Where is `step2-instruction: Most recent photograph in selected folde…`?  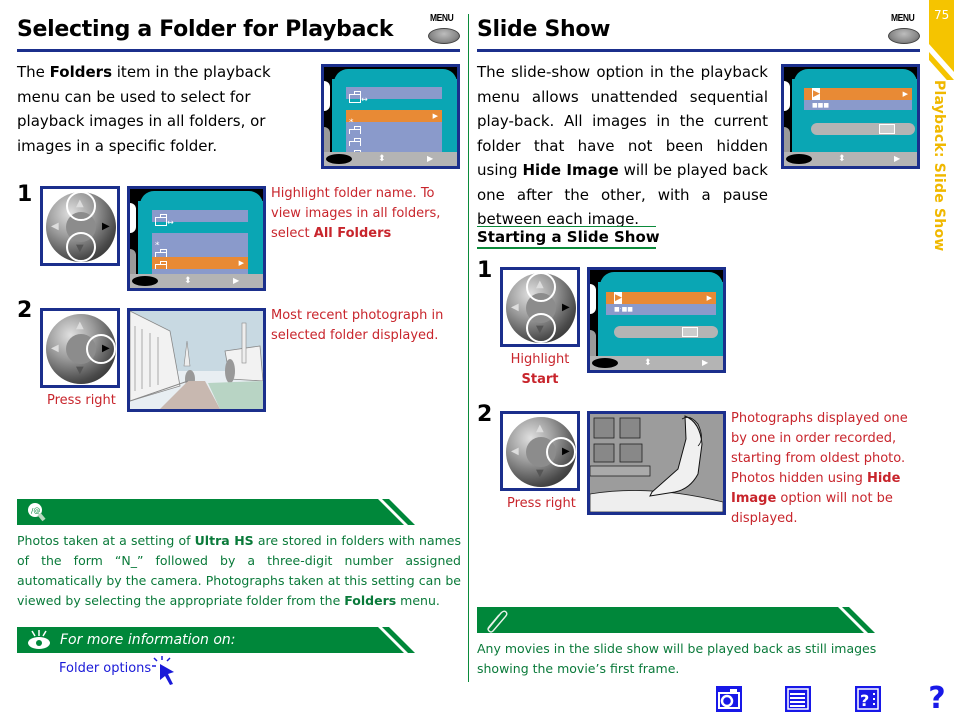 step2-instruction: Most recent photograph in selected folde… is located at coordinates (357, 325).